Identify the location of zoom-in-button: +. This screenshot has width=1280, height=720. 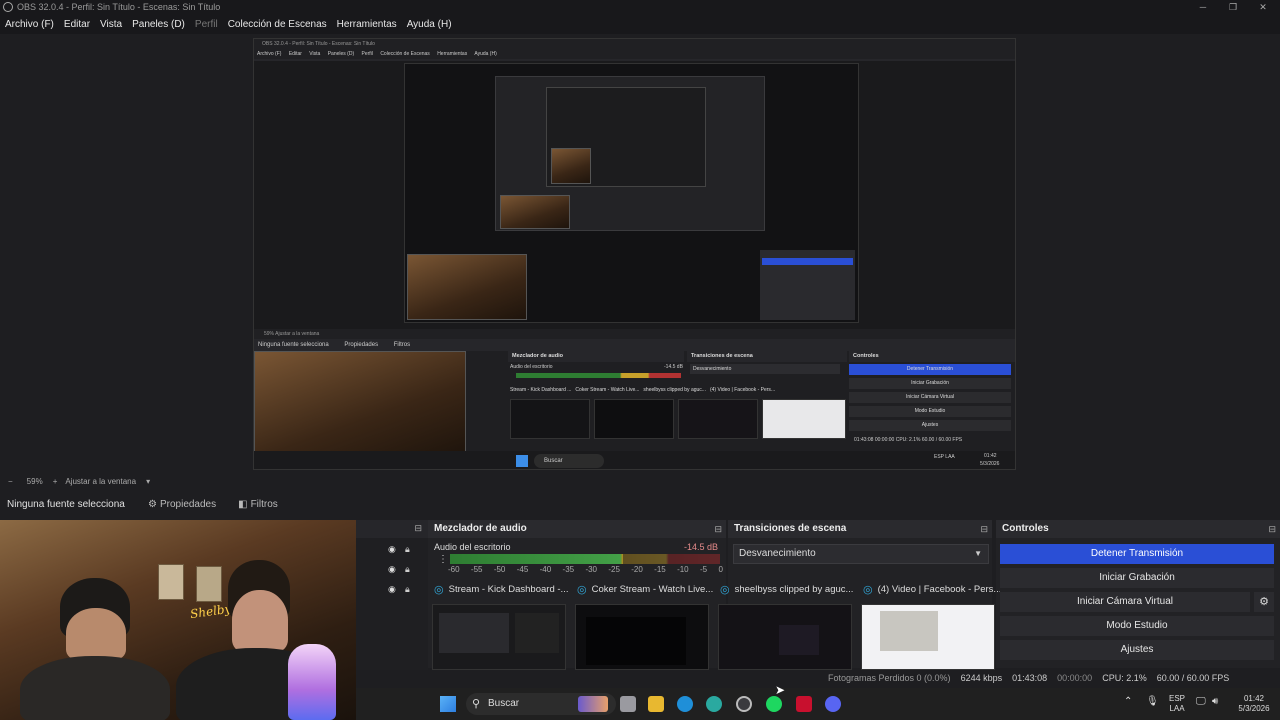
(55, 481).